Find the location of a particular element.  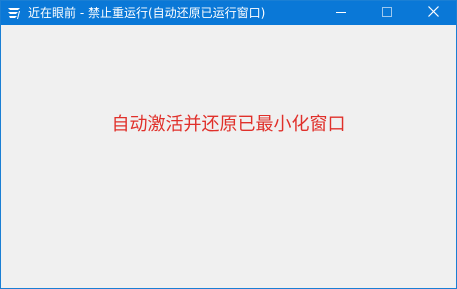

title-bar: 近在眼前 - 禁止重运行(自动还原已运行窗口) is located at coordinates (228, 13).